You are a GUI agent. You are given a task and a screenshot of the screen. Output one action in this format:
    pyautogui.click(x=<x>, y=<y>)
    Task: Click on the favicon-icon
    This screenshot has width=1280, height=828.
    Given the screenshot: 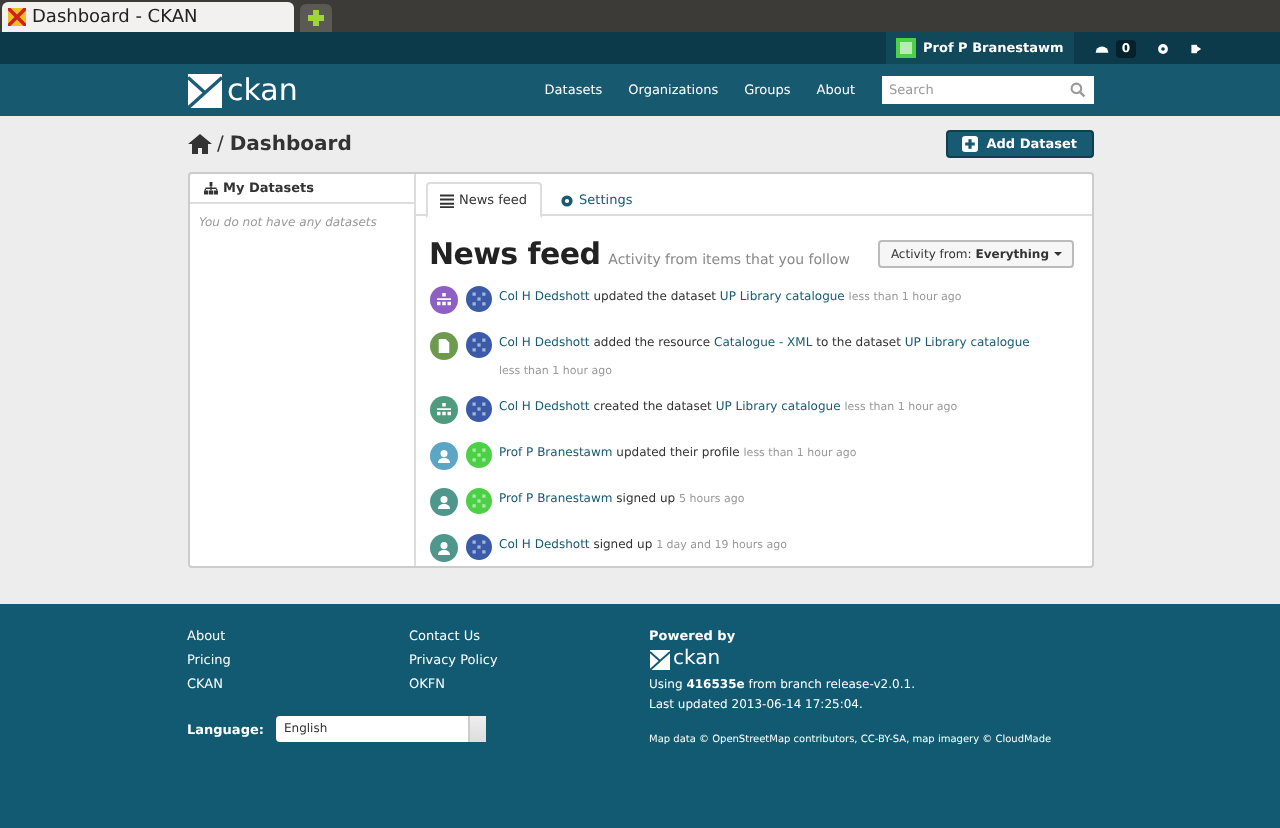 What is the action you would take?
    pyautogui.click(x=17, y=17)
    